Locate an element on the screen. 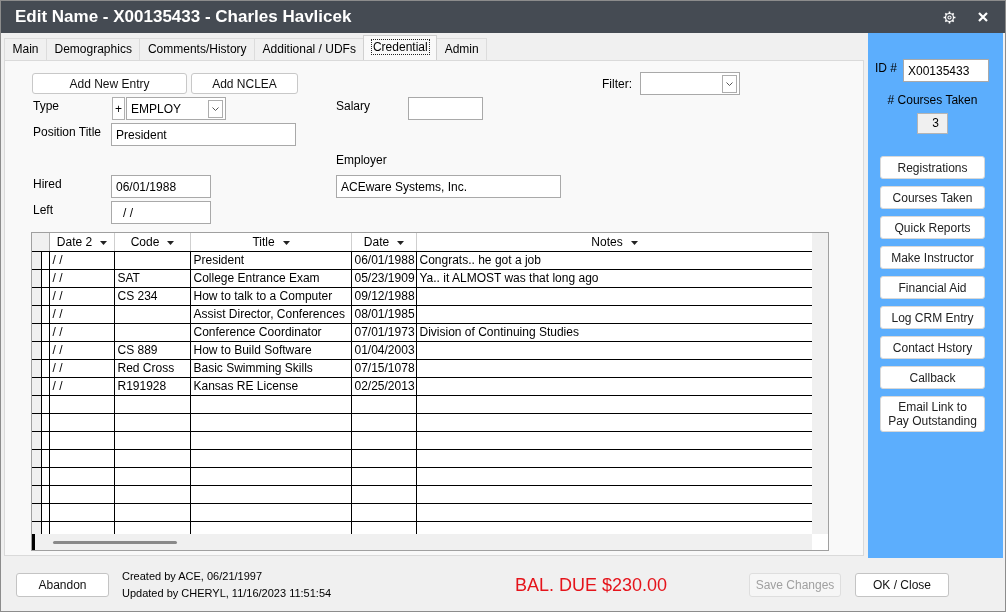 The height and width of the screenshot is (612, 1006). hired-label: Hired is located at coordinates (48, 184).